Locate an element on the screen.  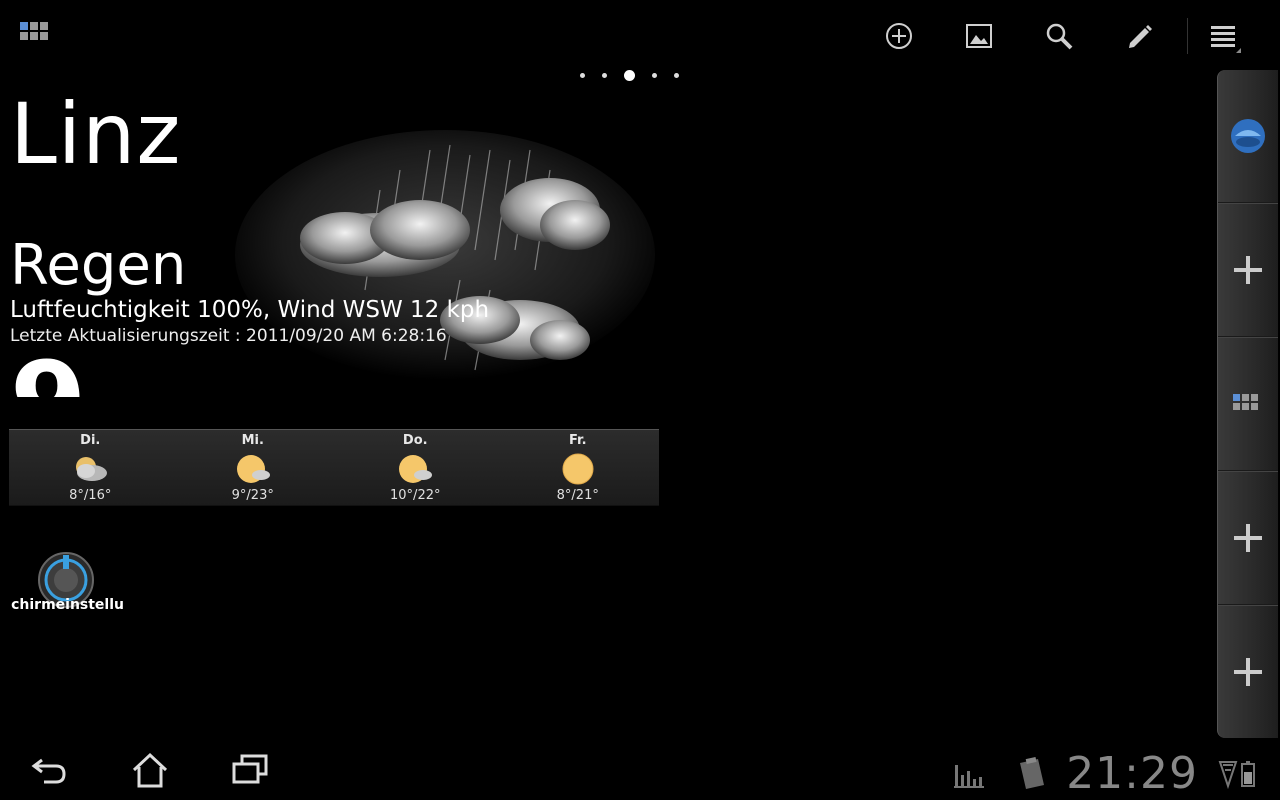
wallpaper-icon is located at coordinates (979, 36).